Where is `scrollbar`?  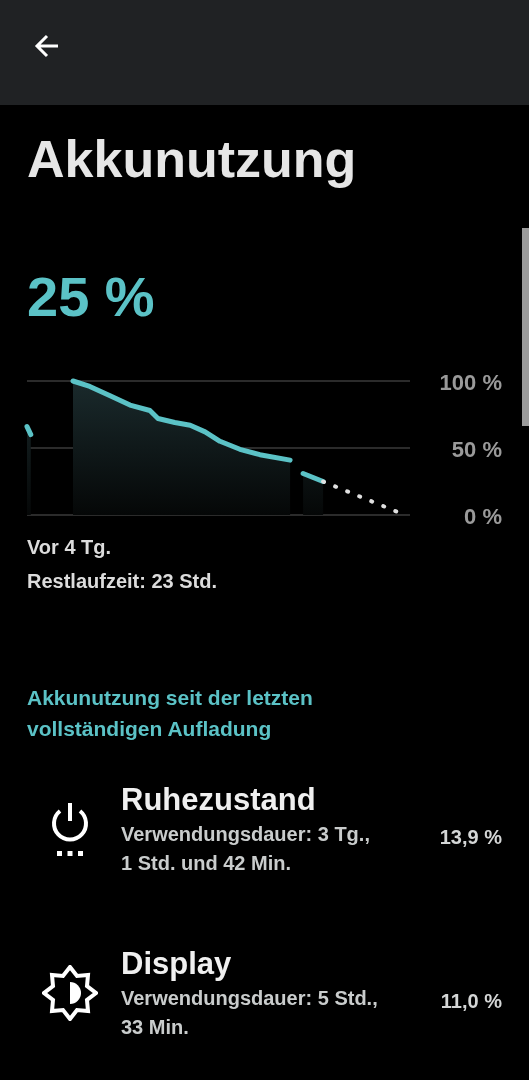 scrollbar is located at coordinates (525, 327).